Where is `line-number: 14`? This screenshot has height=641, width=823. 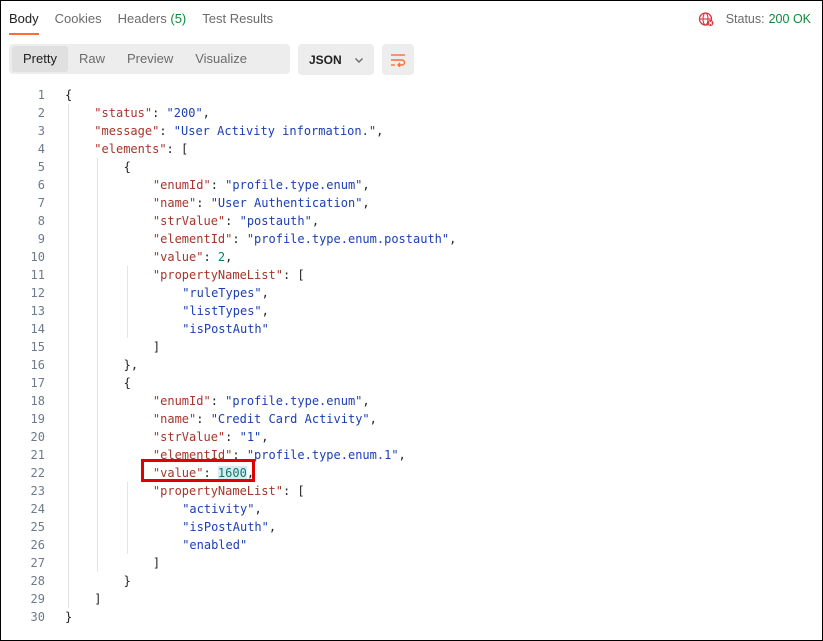 line-number: 14 is located at coordinates (37, 329).